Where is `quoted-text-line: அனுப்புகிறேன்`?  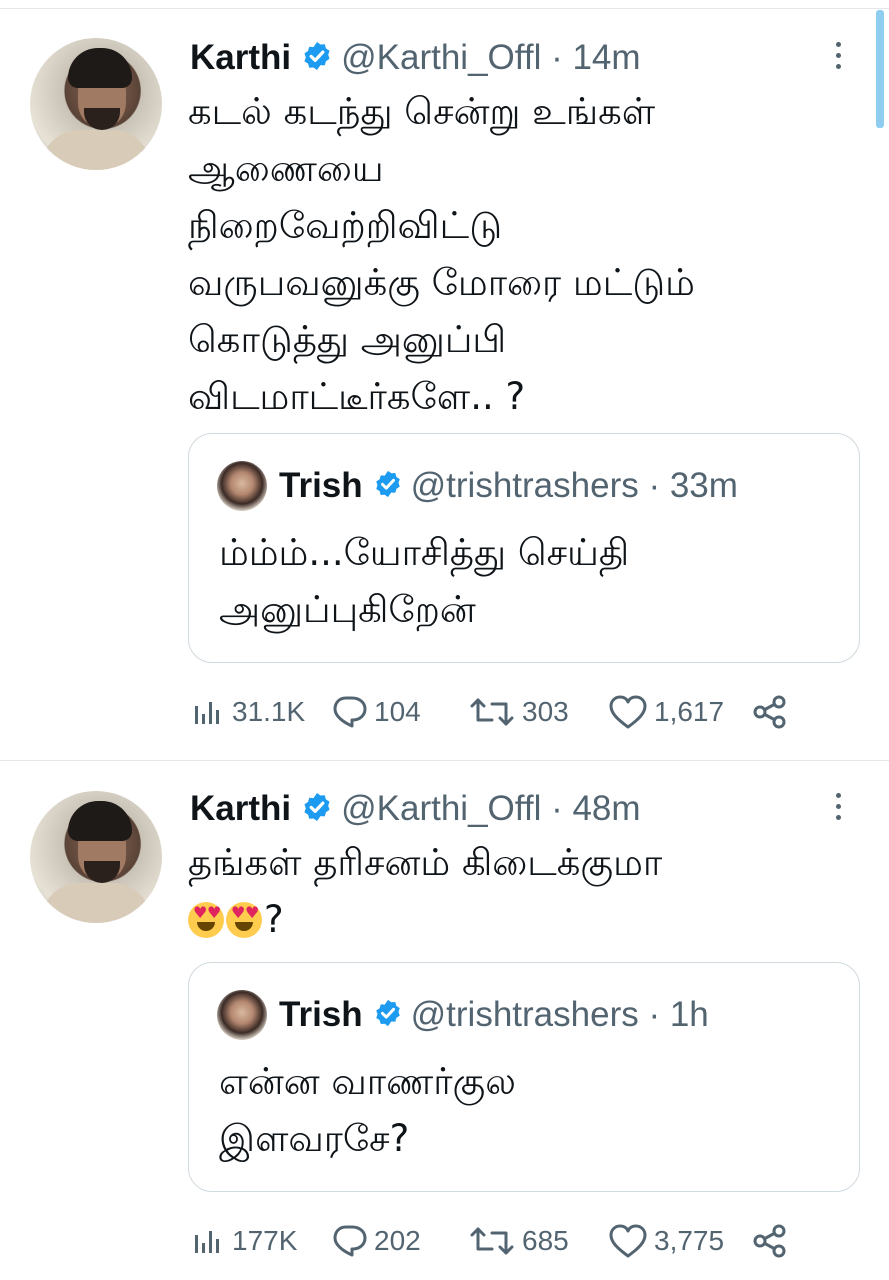 quoted-text-line: அனுப்புகிறேன் is located at coordinates (347, 609).